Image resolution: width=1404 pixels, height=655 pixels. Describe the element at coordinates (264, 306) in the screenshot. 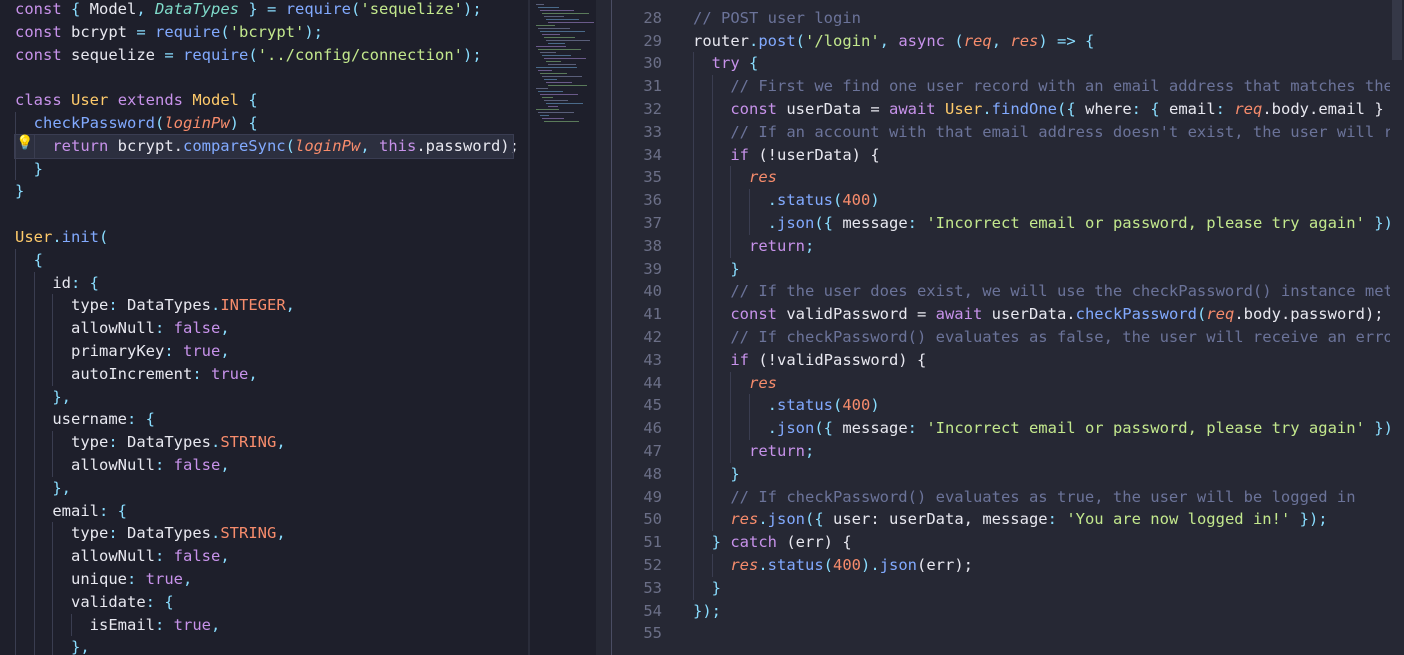

I see `code-line: type: DataTypes.INTEGER,` at that location.